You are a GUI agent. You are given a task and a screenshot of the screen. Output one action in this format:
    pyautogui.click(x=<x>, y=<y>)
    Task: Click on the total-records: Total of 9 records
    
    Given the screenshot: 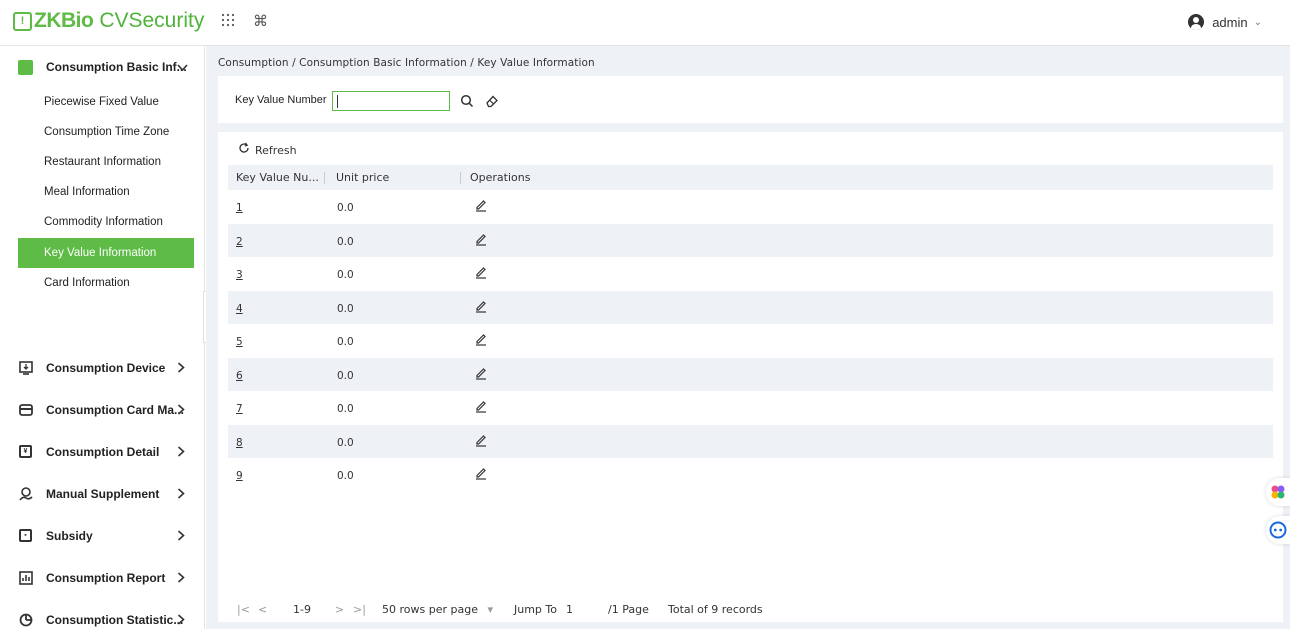 What is the action you would take?
    pyautogui.click(x=715, y=609)
    